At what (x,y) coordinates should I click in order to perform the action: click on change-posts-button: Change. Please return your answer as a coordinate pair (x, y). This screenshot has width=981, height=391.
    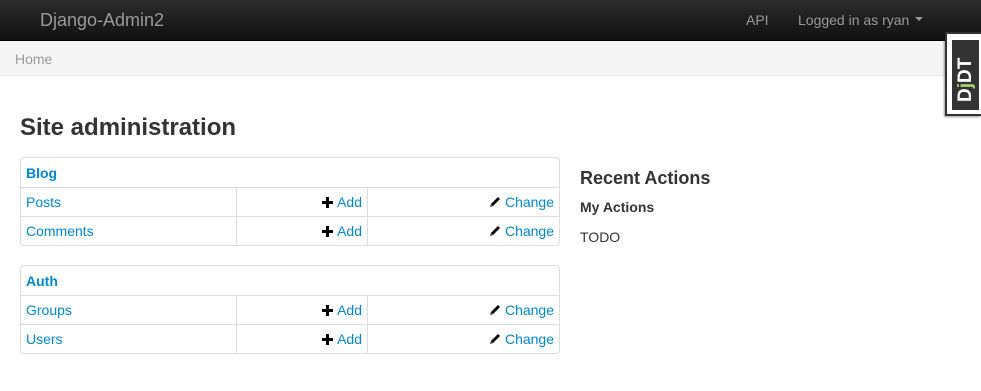
    Looking at the image, I should click on (521, 202).